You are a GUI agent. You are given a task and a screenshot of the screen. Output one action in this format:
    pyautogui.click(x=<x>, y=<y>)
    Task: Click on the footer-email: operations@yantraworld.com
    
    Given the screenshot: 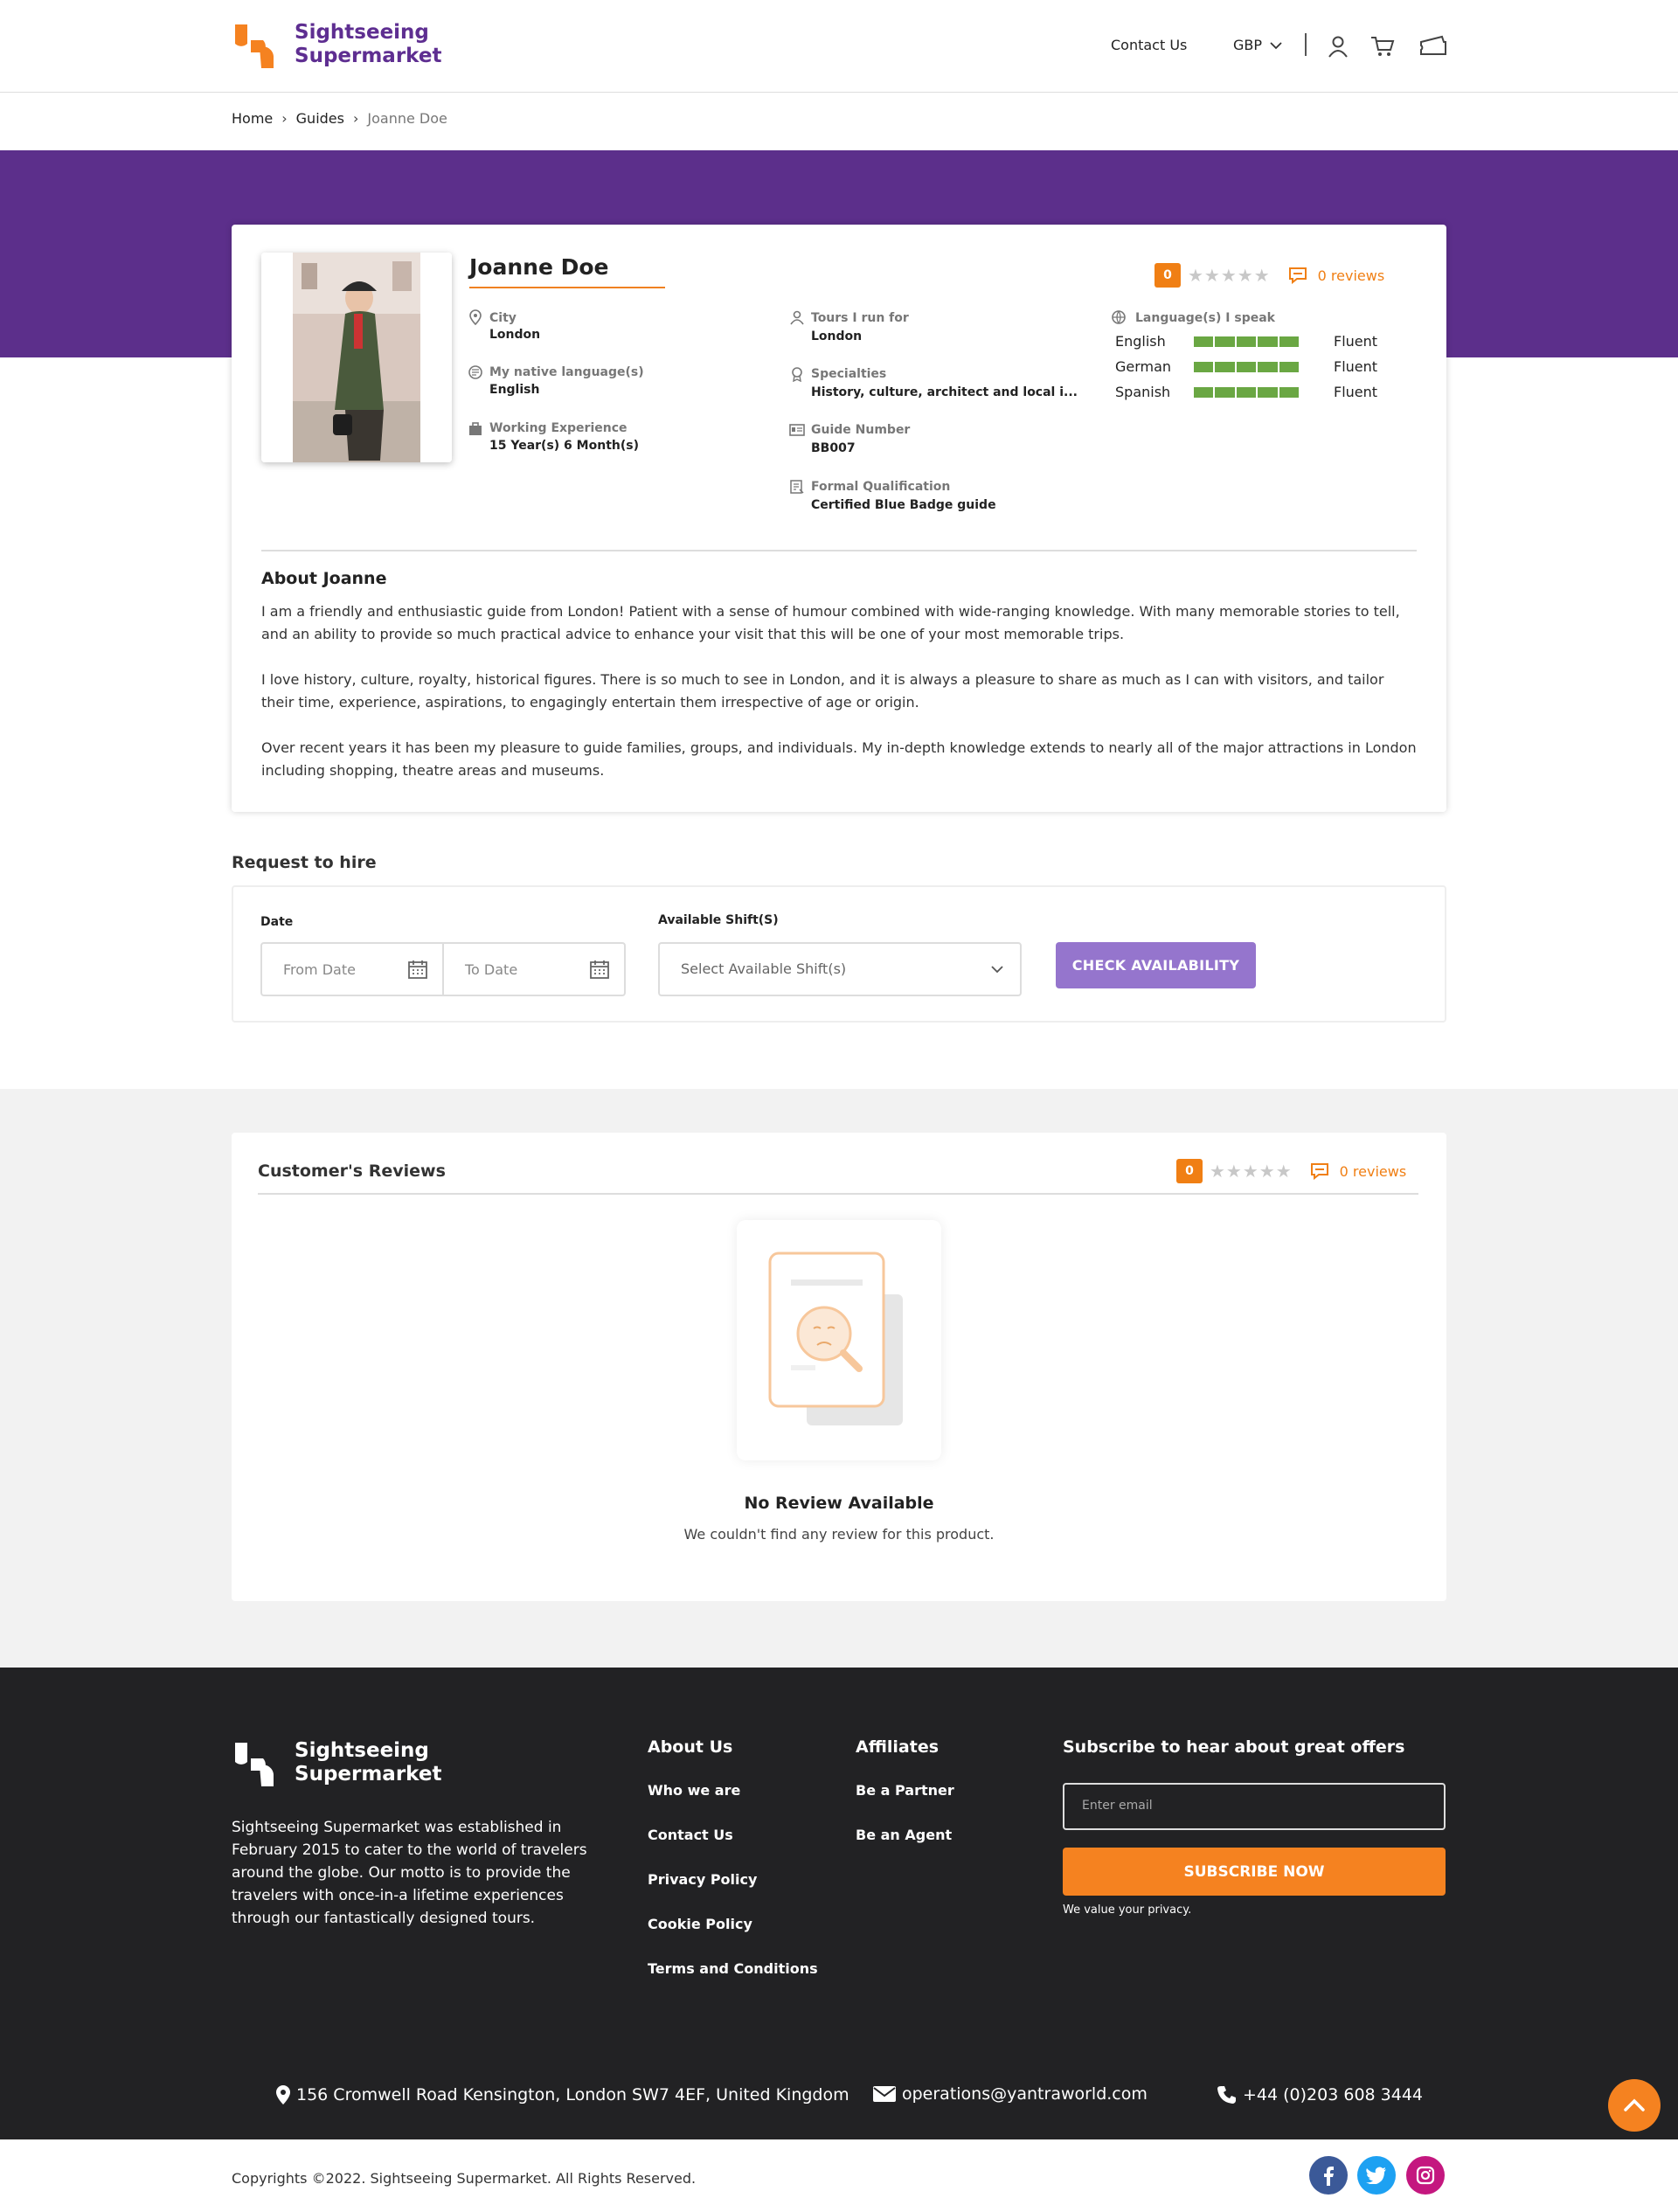 What is the action you would take?
    pyautogui.click(x=1010, y=2094)
    